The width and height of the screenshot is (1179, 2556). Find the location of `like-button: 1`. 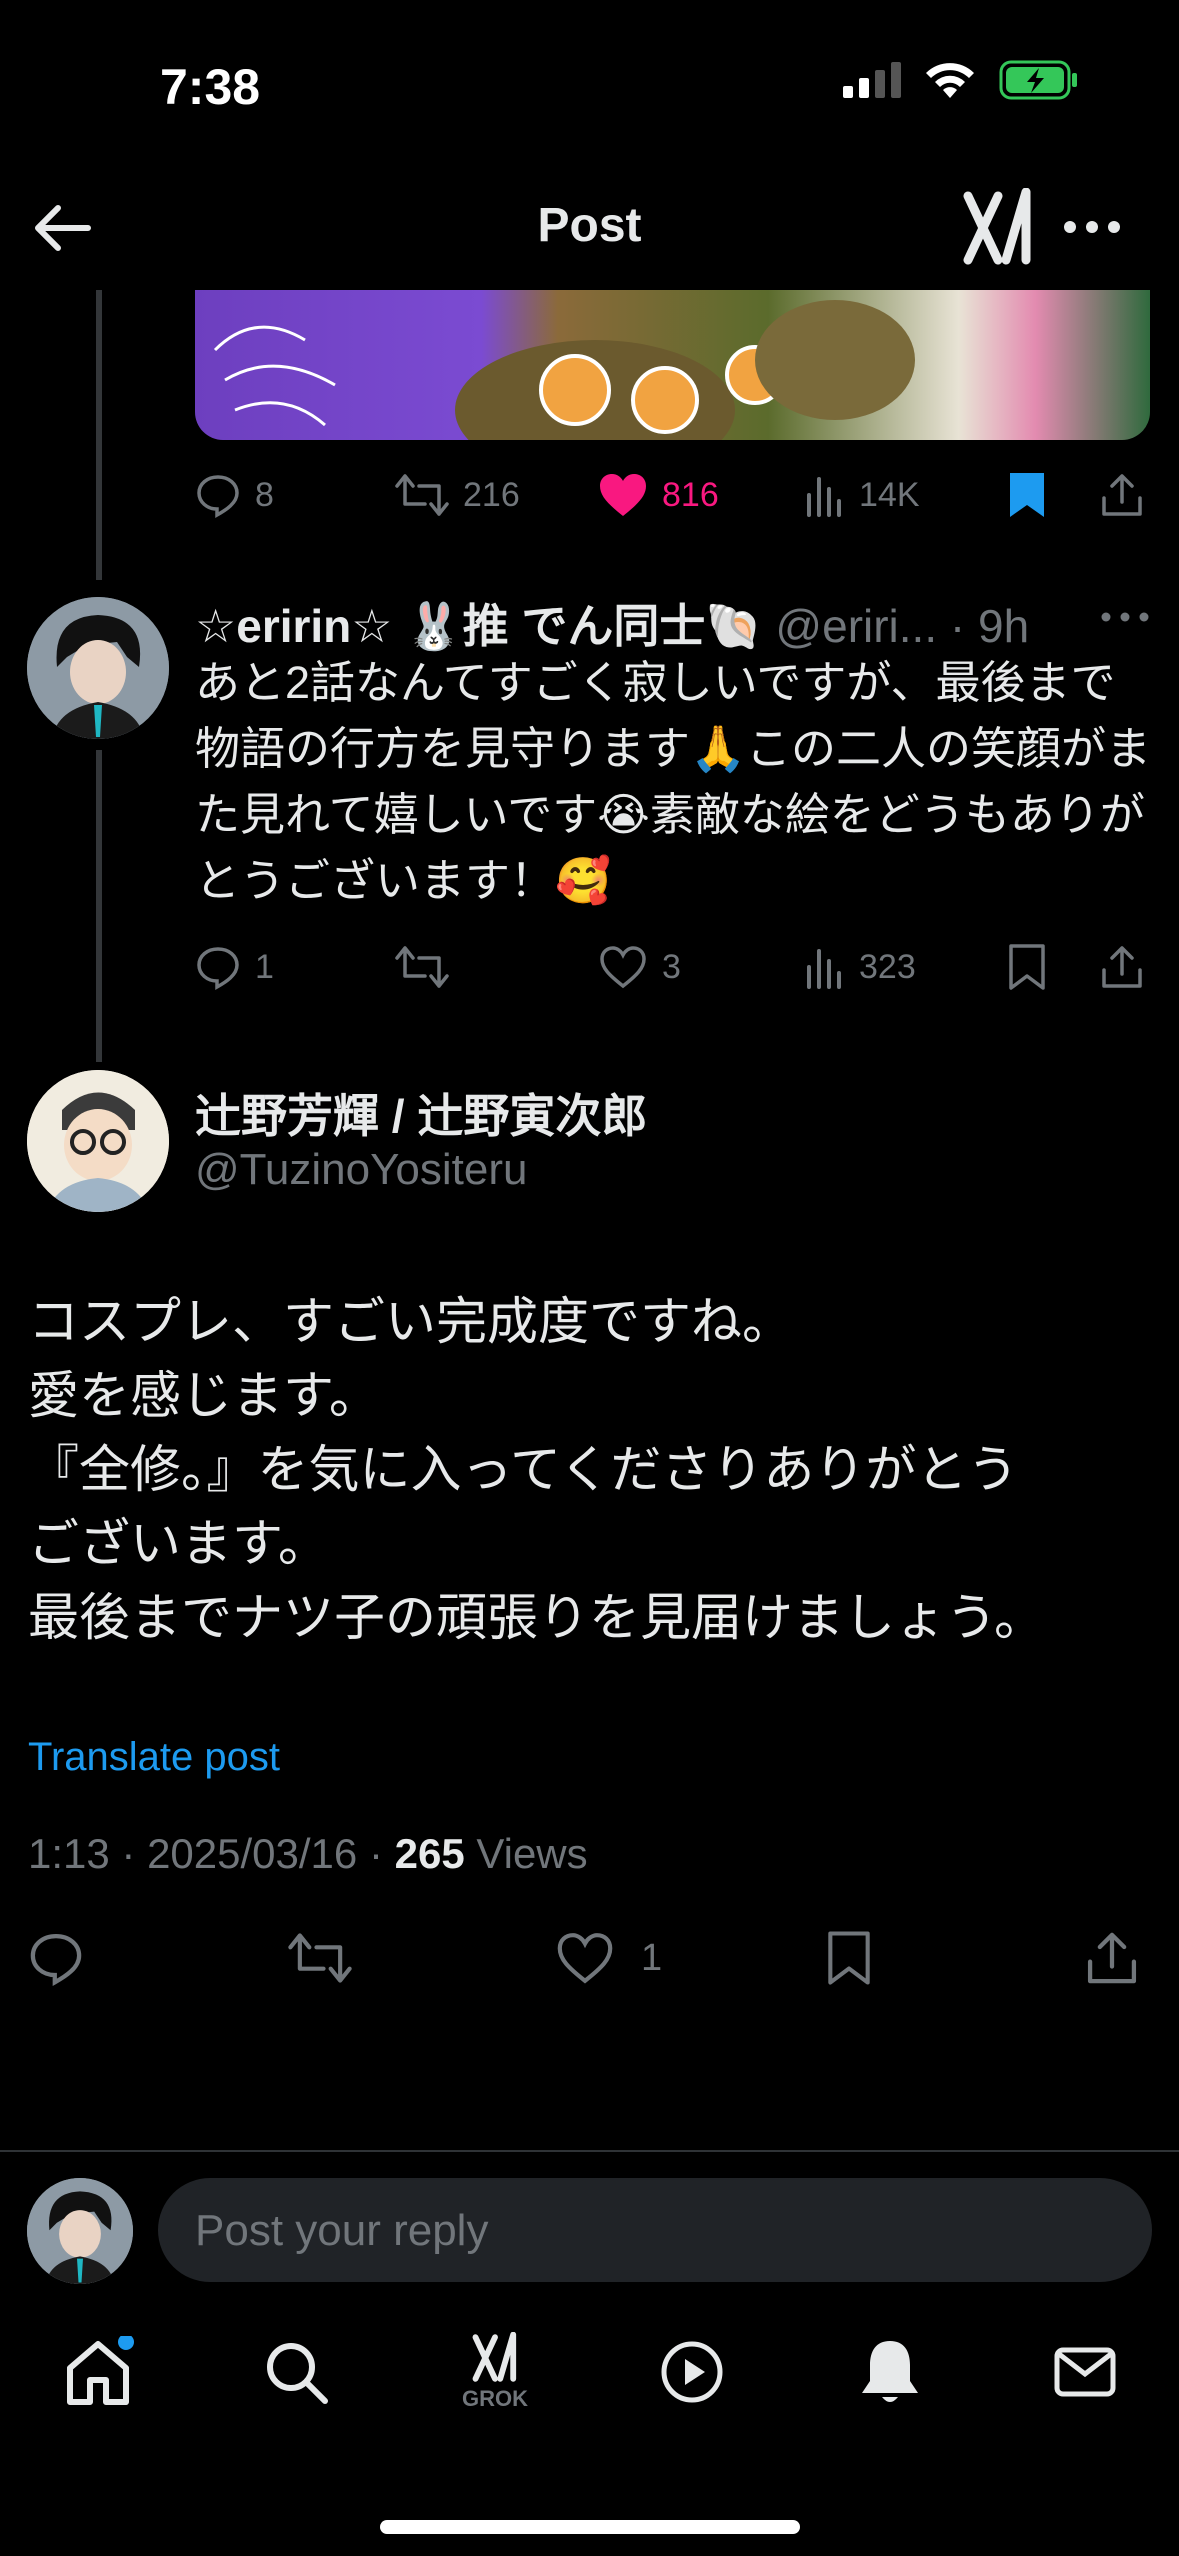

like-button: 1 is located at coordinates (608, 1958).